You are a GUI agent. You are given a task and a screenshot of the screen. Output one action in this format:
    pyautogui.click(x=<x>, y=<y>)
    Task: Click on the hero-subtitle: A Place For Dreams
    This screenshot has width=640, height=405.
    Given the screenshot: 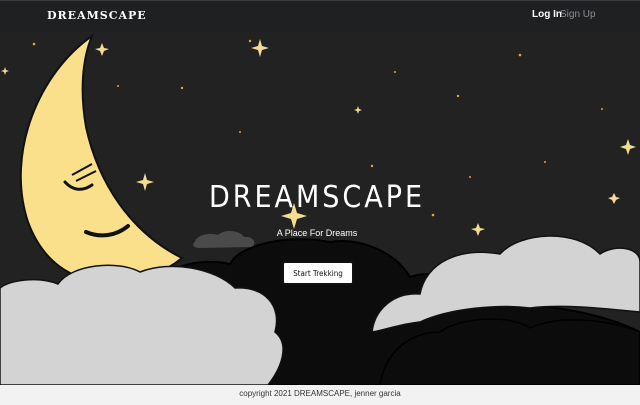 What is the action you would take?
    pyautogui.click(x=317, y=233)
    